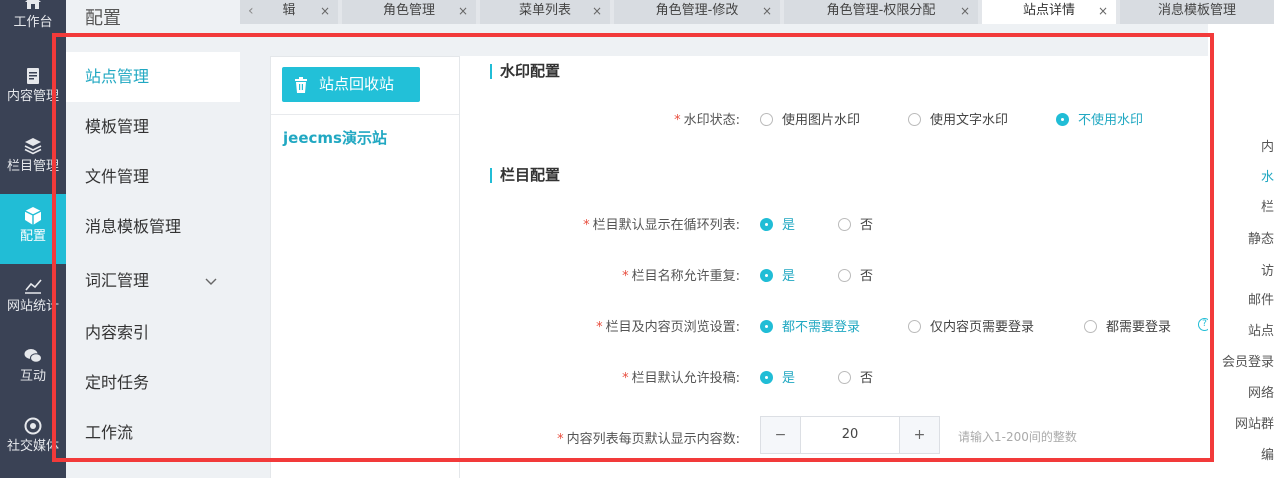  What do you see at coordinates (821, 120) in the screenshot?
I see `radio-label: 使用图片水印` at bounding box center [821, 120].